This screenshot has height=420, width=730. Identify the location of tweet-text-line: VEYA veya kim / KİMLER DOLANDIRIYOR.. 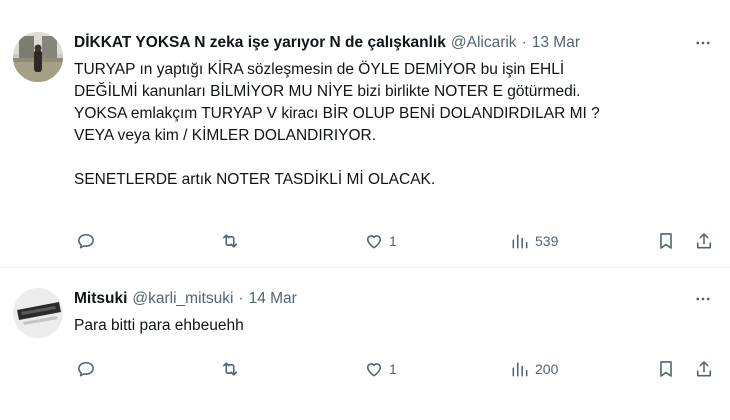
(225, 135).